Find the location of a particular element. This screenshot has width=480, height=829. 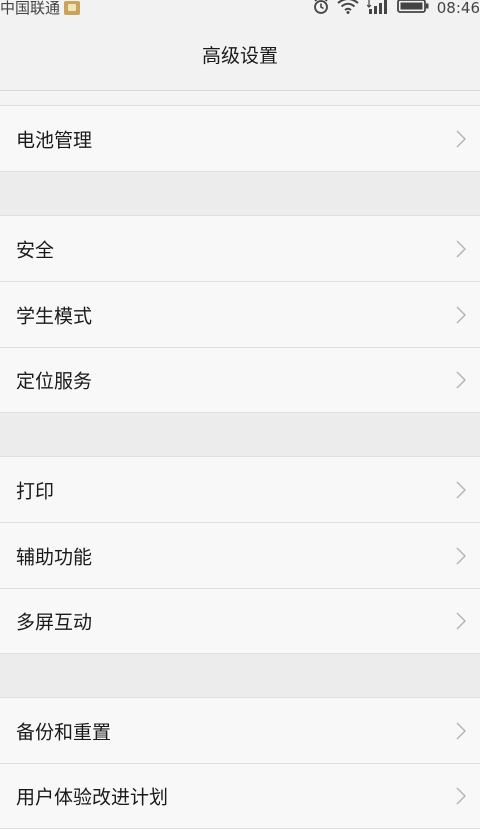

settings-item-print: 打印 is located at coordinates (240, 490).